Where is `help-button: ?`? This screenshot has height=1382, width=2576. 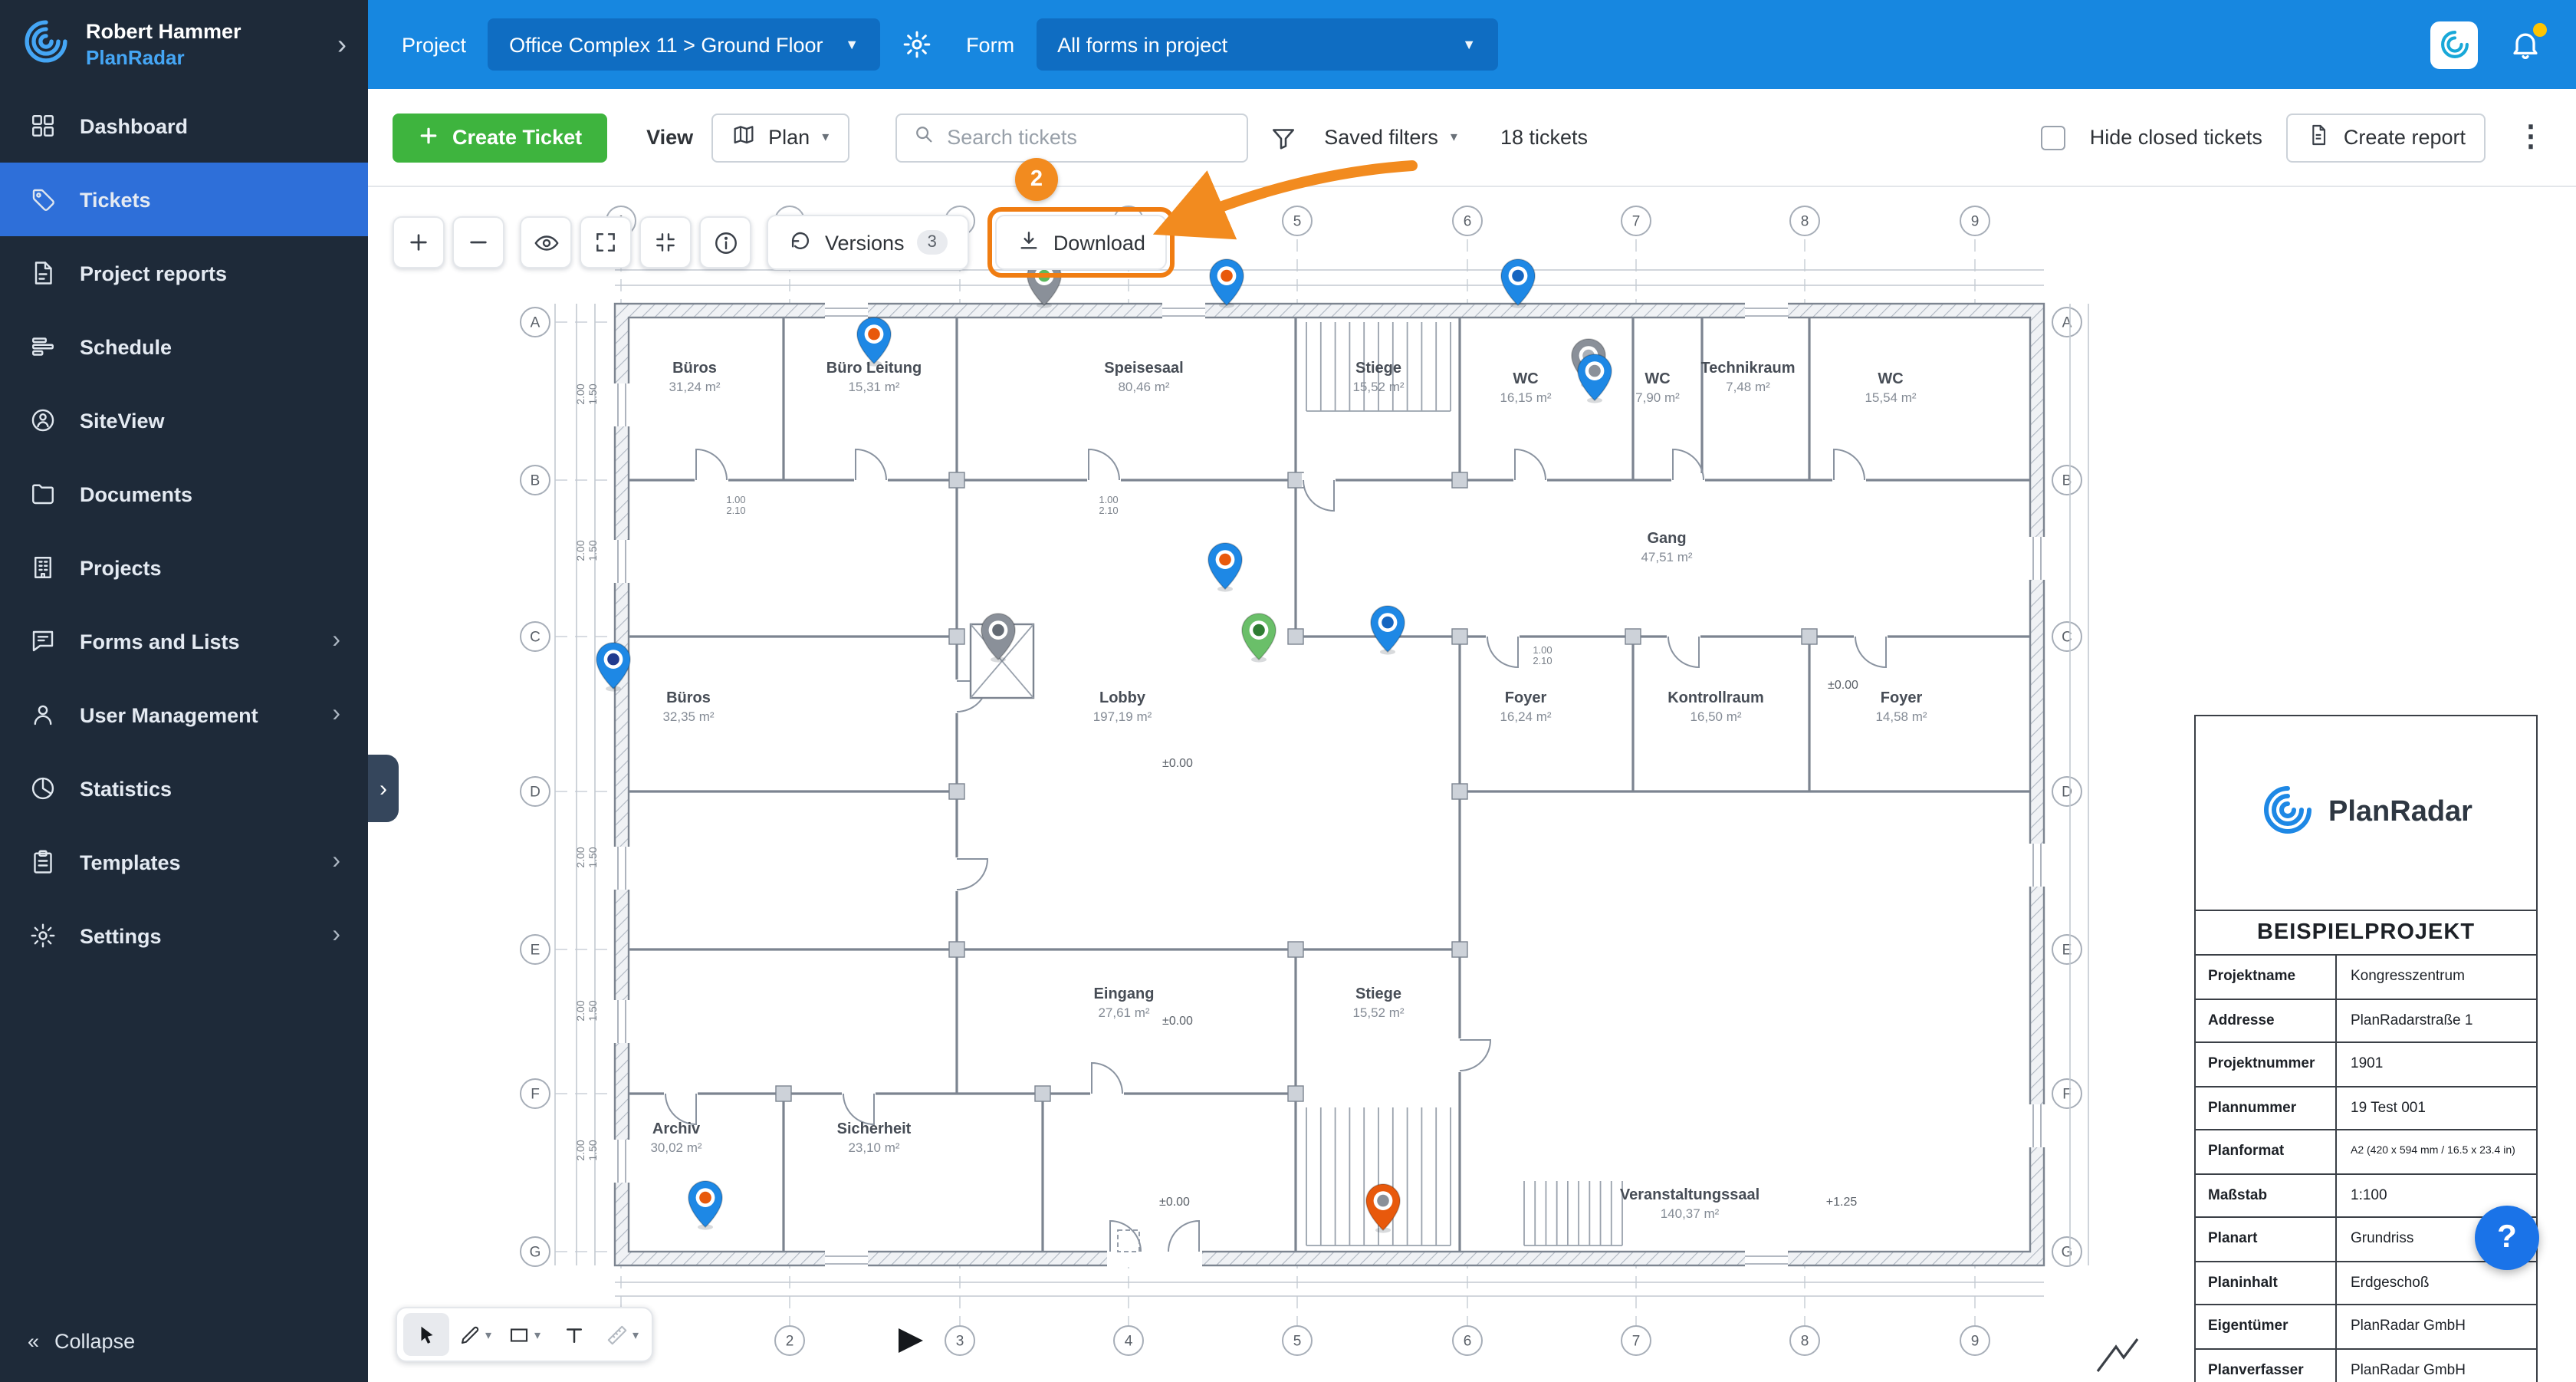 help-button: ? is located at coordinates (2507, 1238).